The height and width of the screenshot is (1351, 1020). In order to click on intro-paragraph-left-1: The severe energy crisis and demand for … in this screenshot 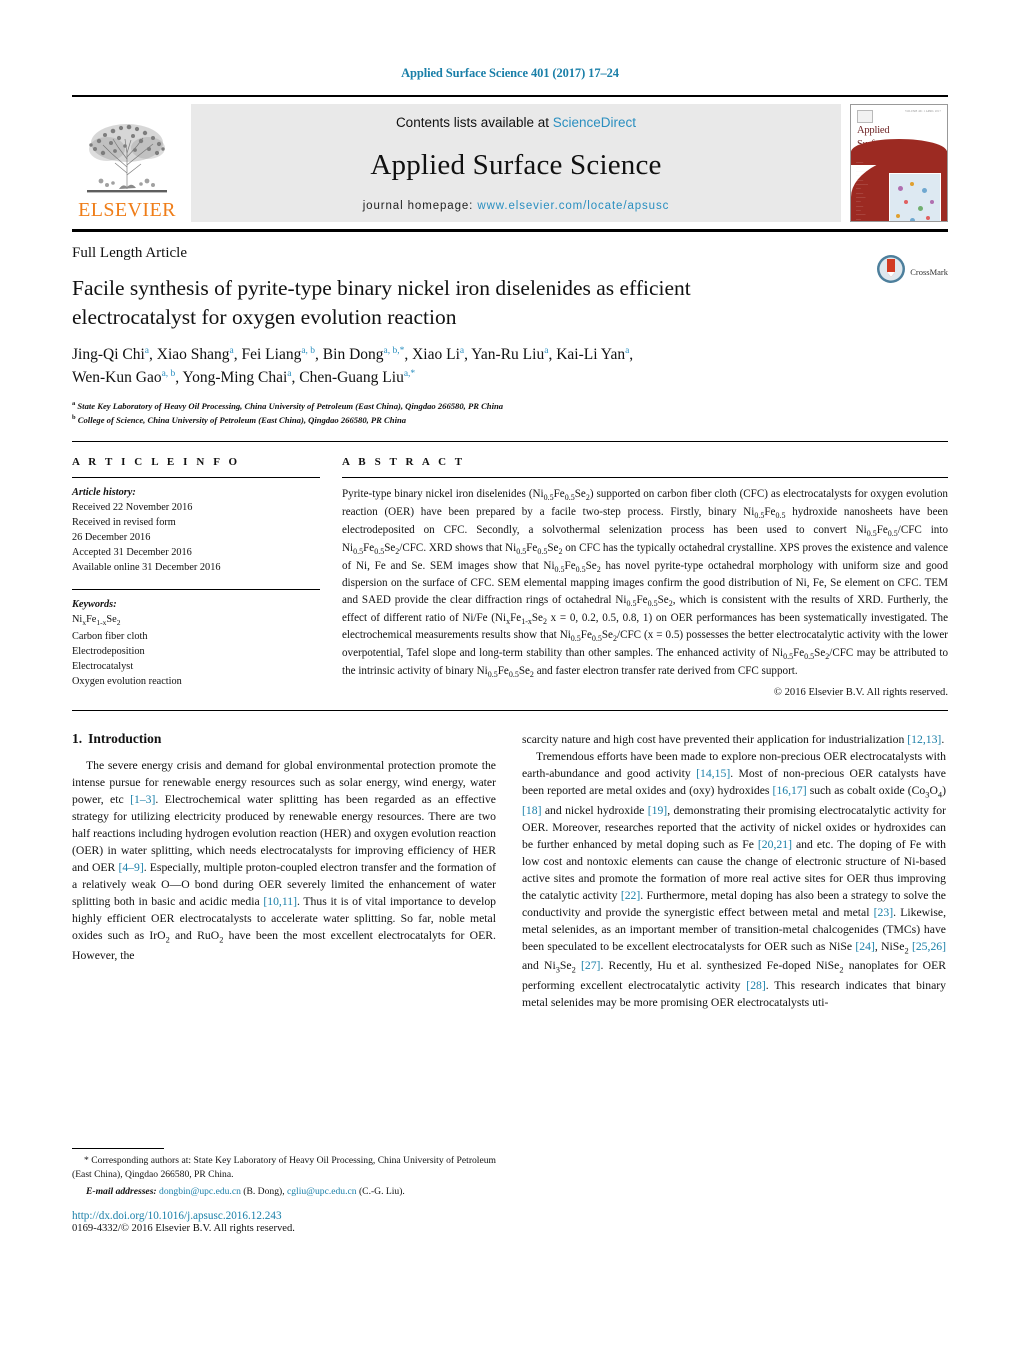, I will do `click(284, 860)`.